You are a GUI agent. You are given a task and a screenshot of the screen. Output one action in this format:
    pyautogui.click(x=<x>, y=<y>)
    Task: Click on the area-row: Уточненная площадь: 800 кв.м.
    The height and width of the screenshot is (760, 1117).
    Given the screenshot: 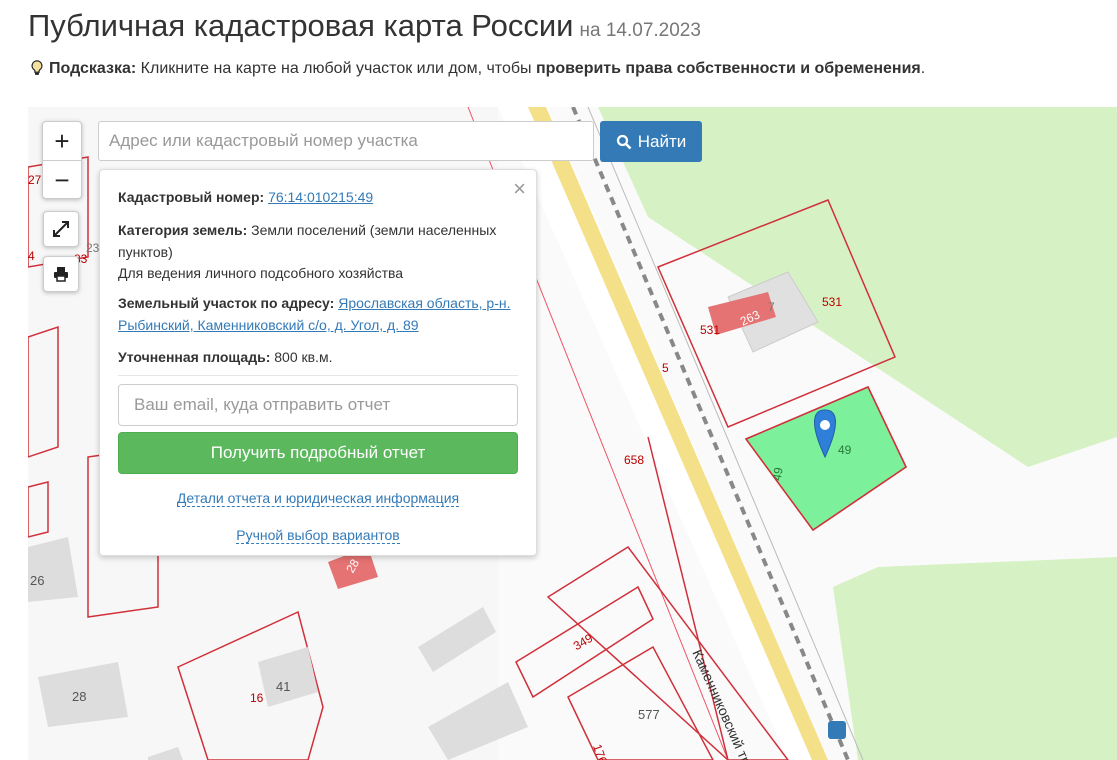 What is the action you would take?
    pyautogui.click(x=319, y=357)
    